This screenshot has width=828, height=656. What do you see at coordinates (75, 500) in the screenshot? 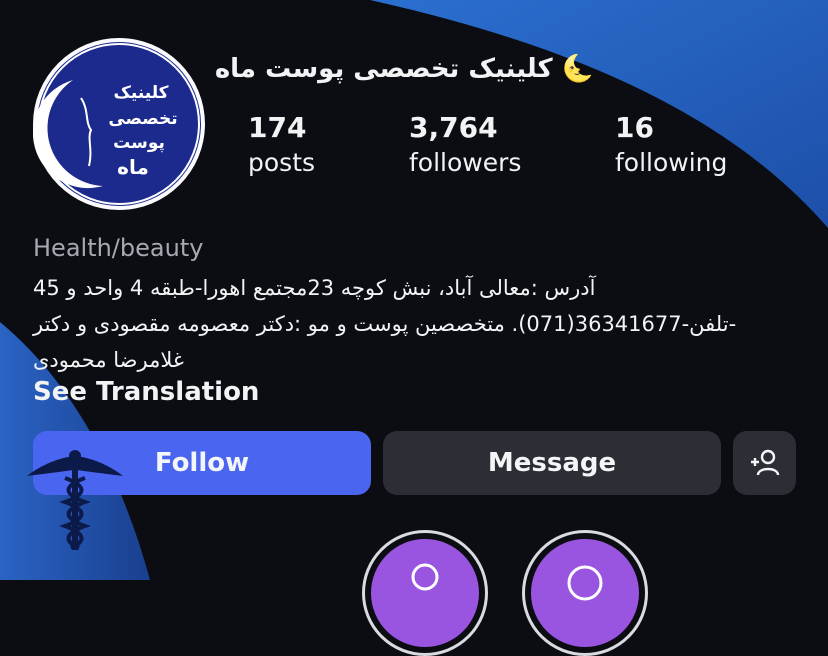
I see `caduceus-icon` at bounding box center [75, 500].